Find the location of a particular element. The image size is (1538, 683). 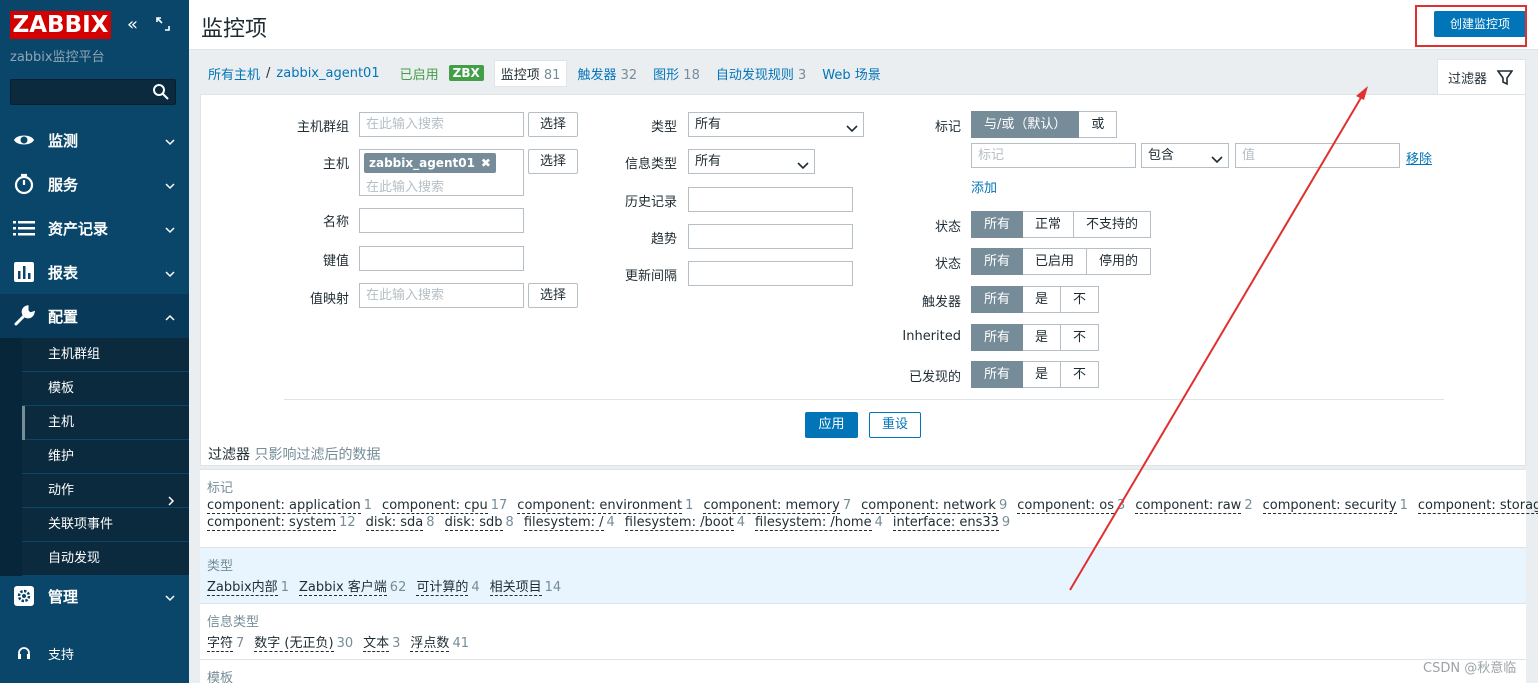

inherited-option: 所有 is located at coordinates (997, 337).